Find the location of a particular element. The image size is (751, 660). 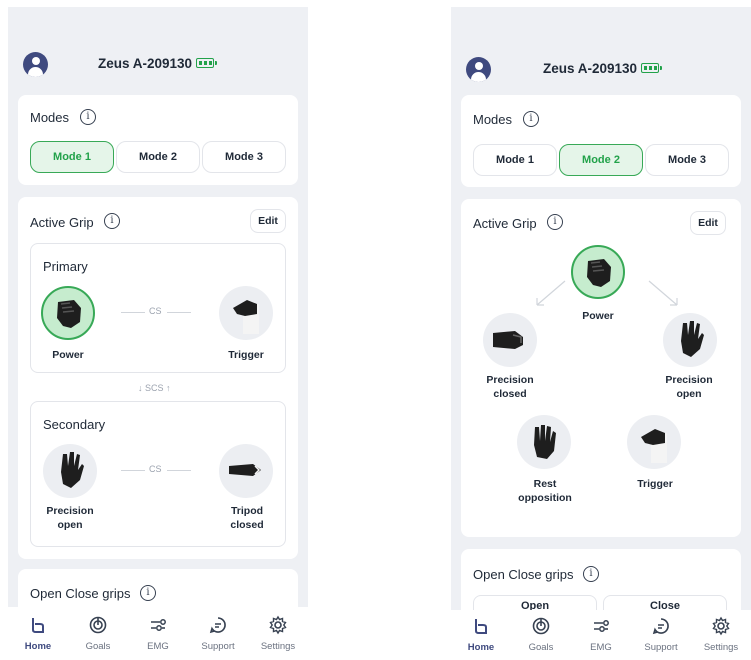

switch-label: ↓ SCS ↑ is located at coordinates (154, 388).